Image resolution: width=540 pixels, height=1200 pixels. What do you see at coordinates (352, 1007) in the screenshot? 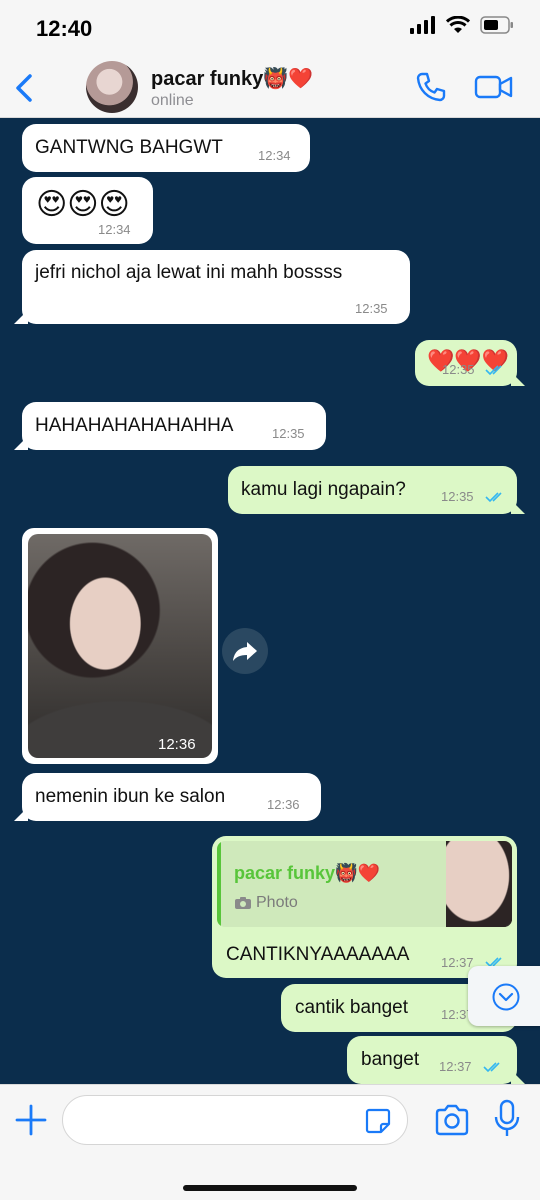
I see `message-text: cantik banget` at bounding box center [352, 1007].